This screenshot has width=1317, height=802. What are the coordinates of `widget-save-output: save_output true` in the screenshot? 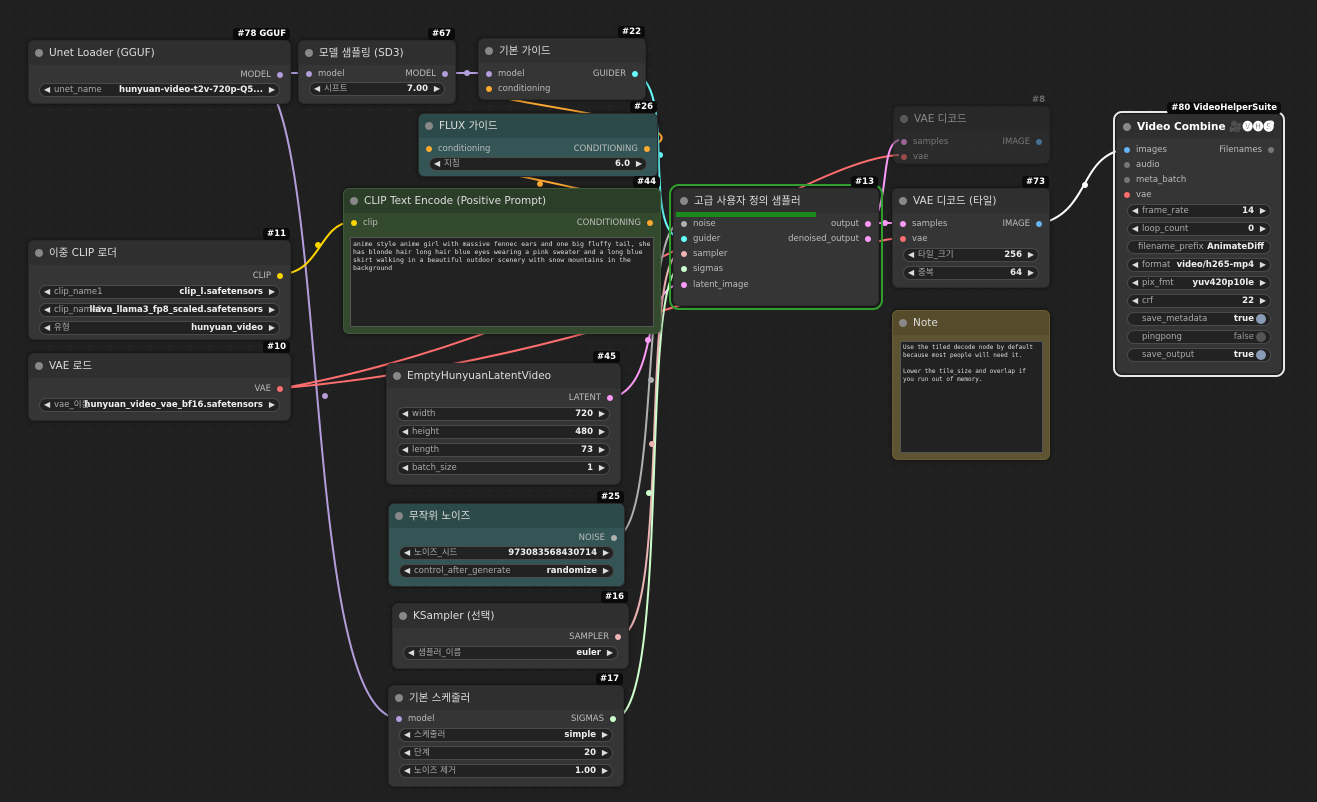 It's located at (1199, 355).